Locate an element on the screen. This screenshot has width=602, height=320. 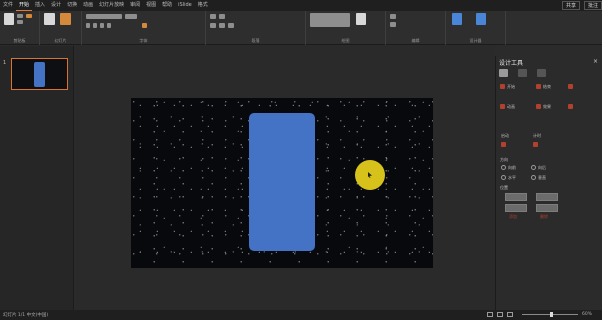
position-x-field is located at coordinates (516, 197).